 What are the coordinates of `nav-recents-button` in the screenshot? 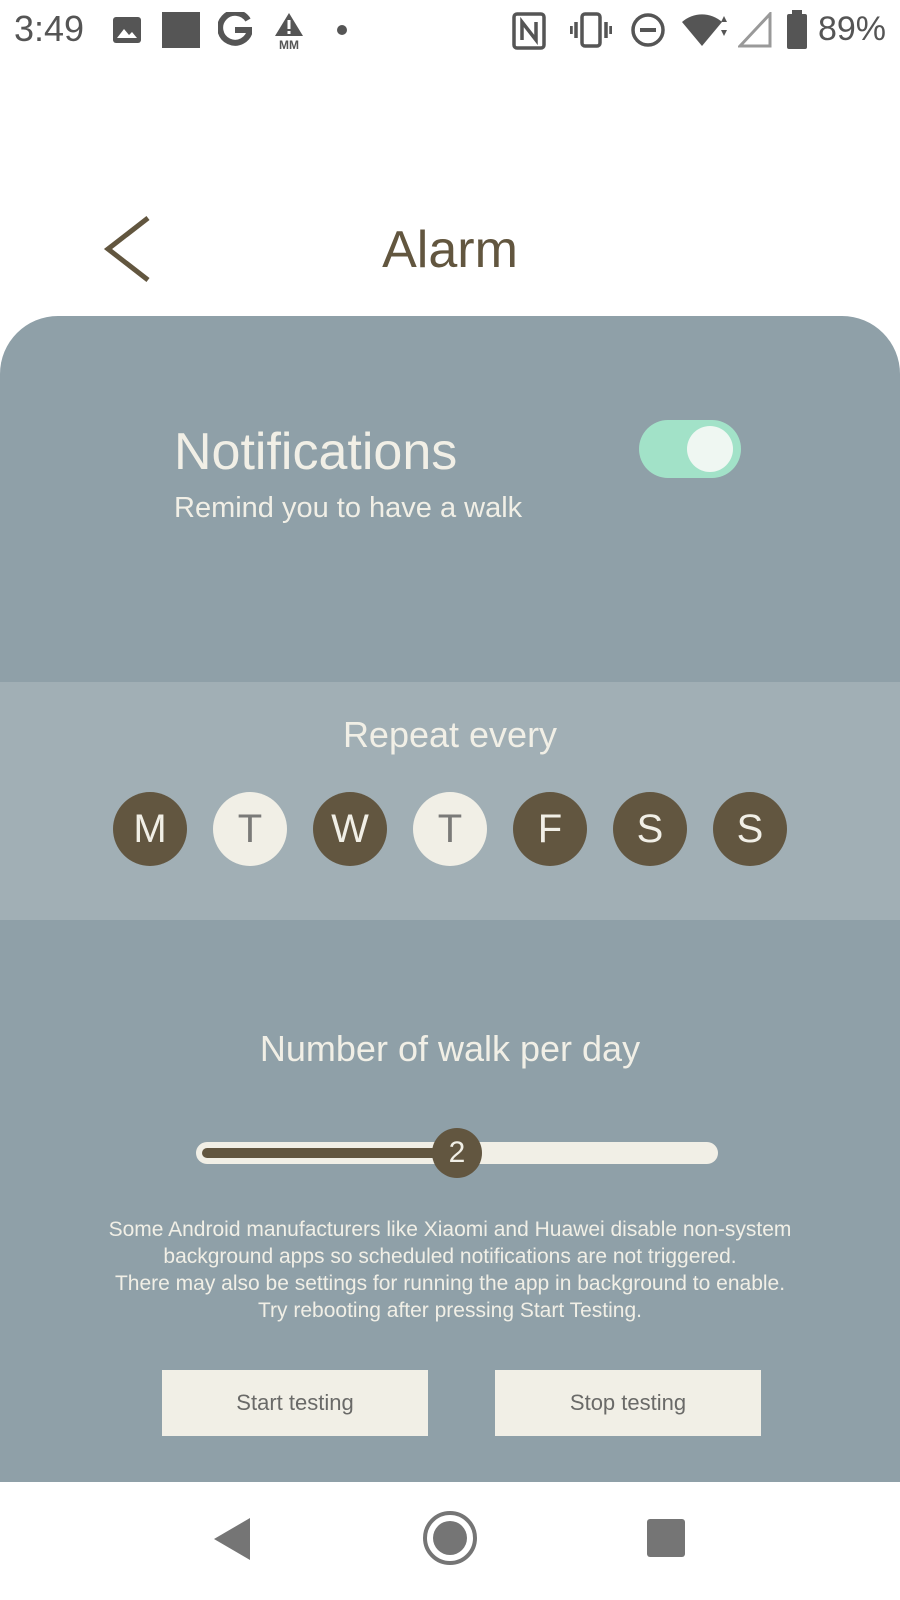 It's located at (666, 1540).